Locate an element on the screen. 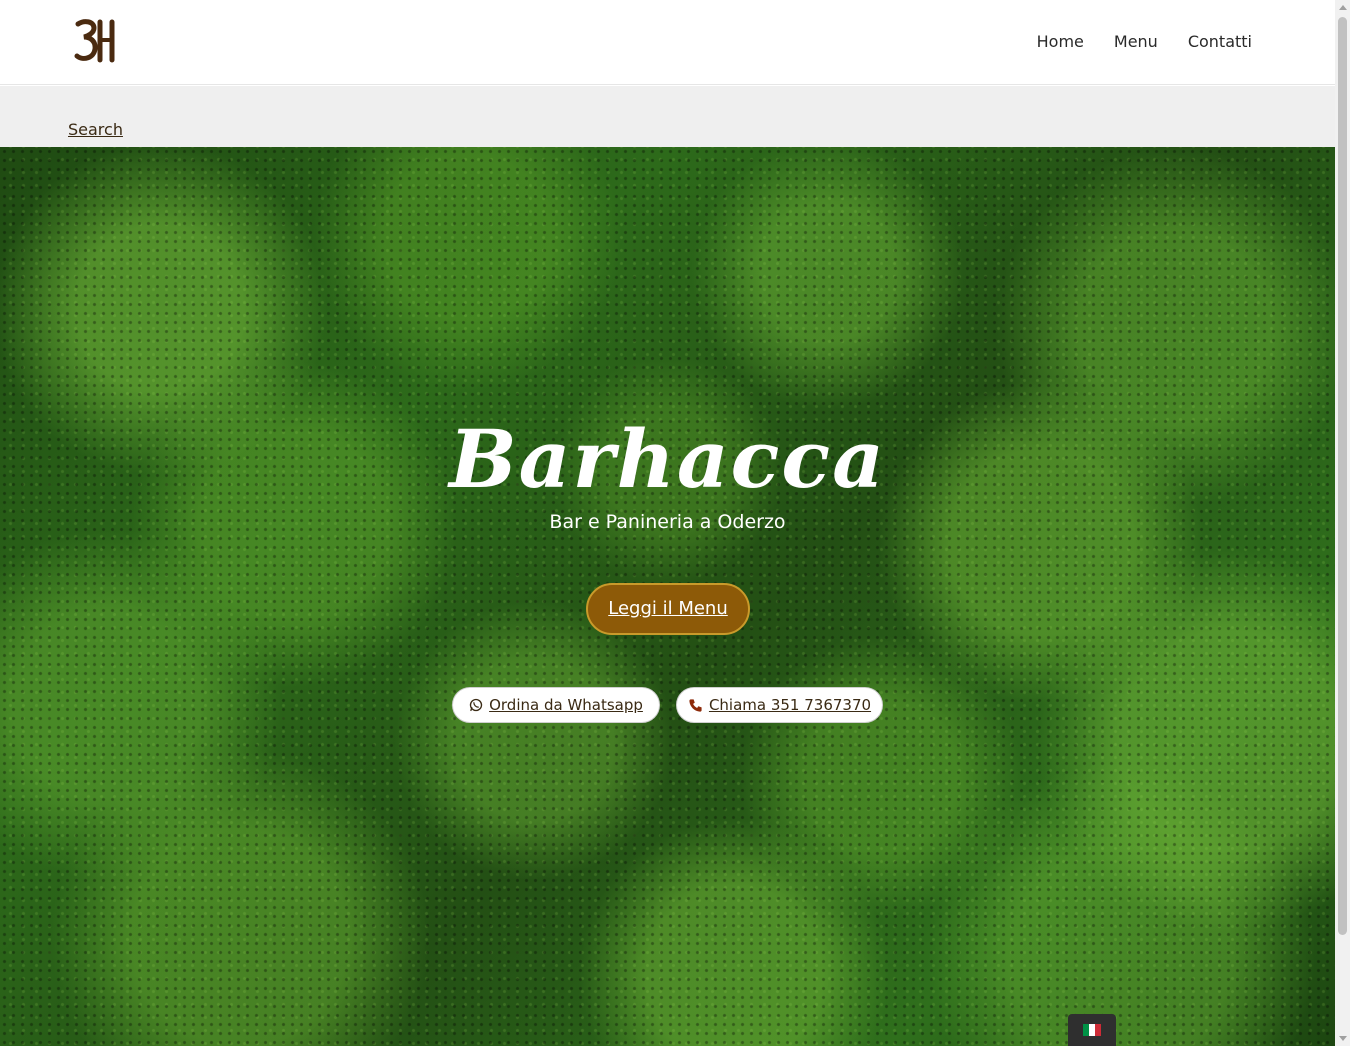 This screenshot has height=1046, width=1350. phone-icon is located at coordinates (695, 705).